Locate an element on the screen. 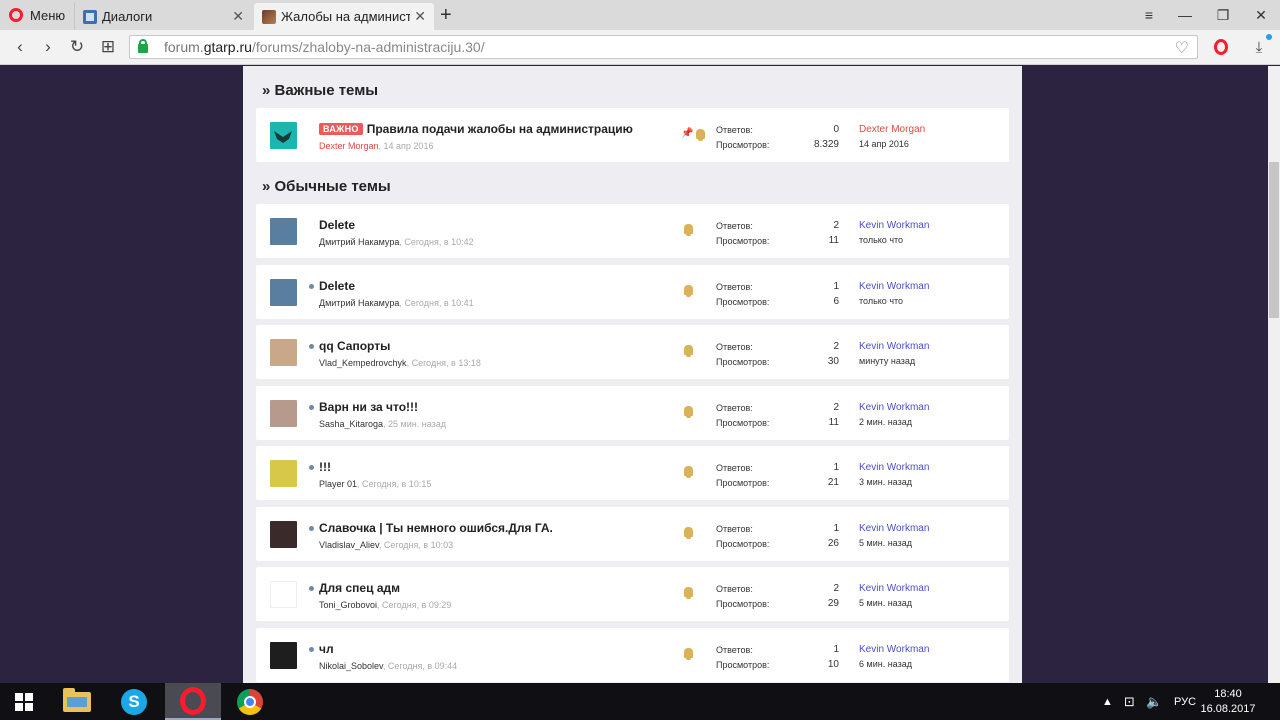 This screenshot has height=720, width=1280. important-threads-heading: » Важные темы is located at coordinates (320, 90).